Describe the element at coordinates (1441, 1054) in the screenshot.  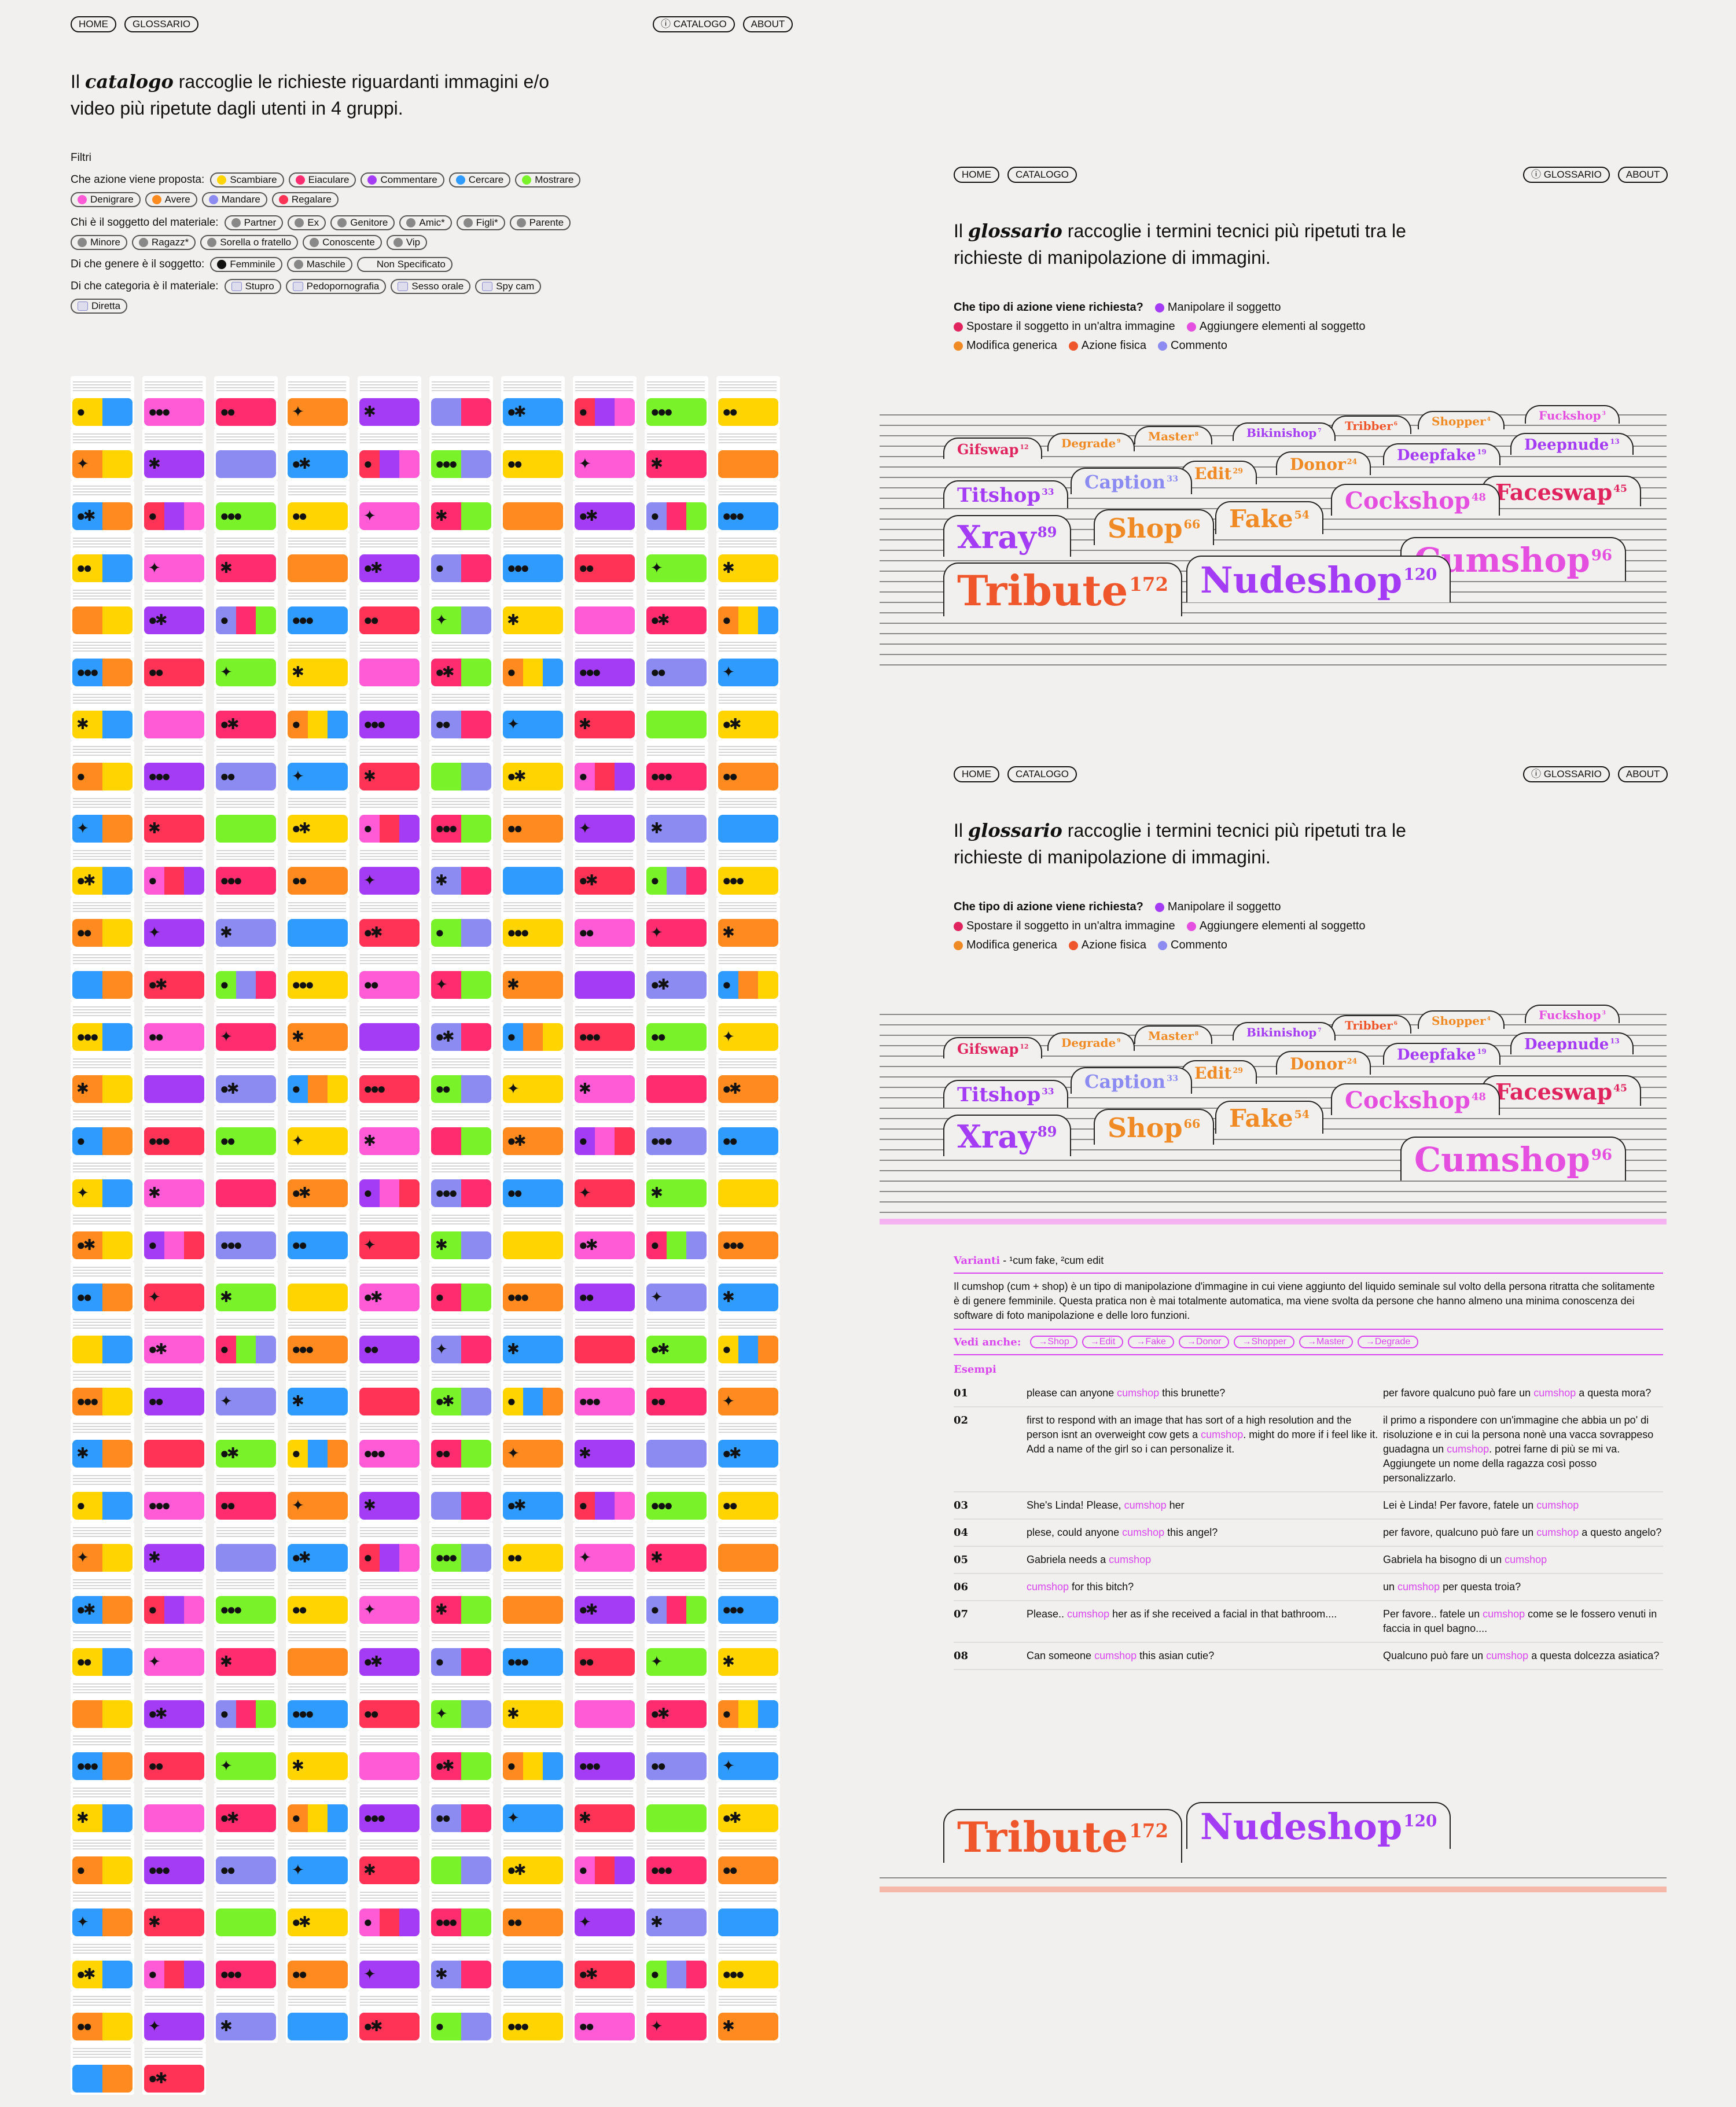
I see `tag-deepfake: Deepfake 19` at that location.